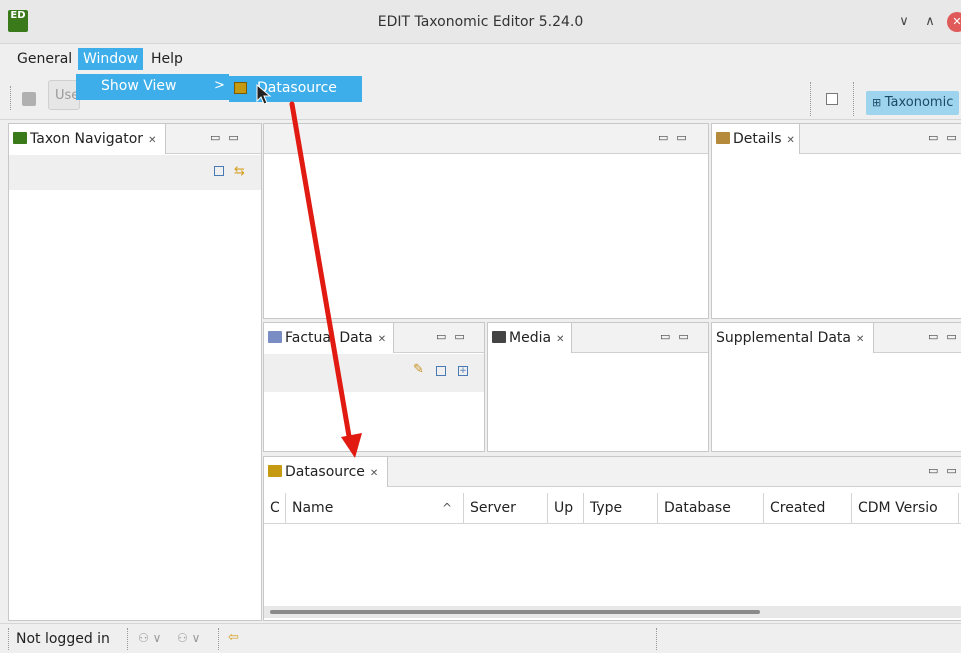 The width and height of the screenshot is (961, 653). What do you see at coordinates (325, 279) in the screenshot?
I see `annotation-arrow` at bounding box center [325, 279].